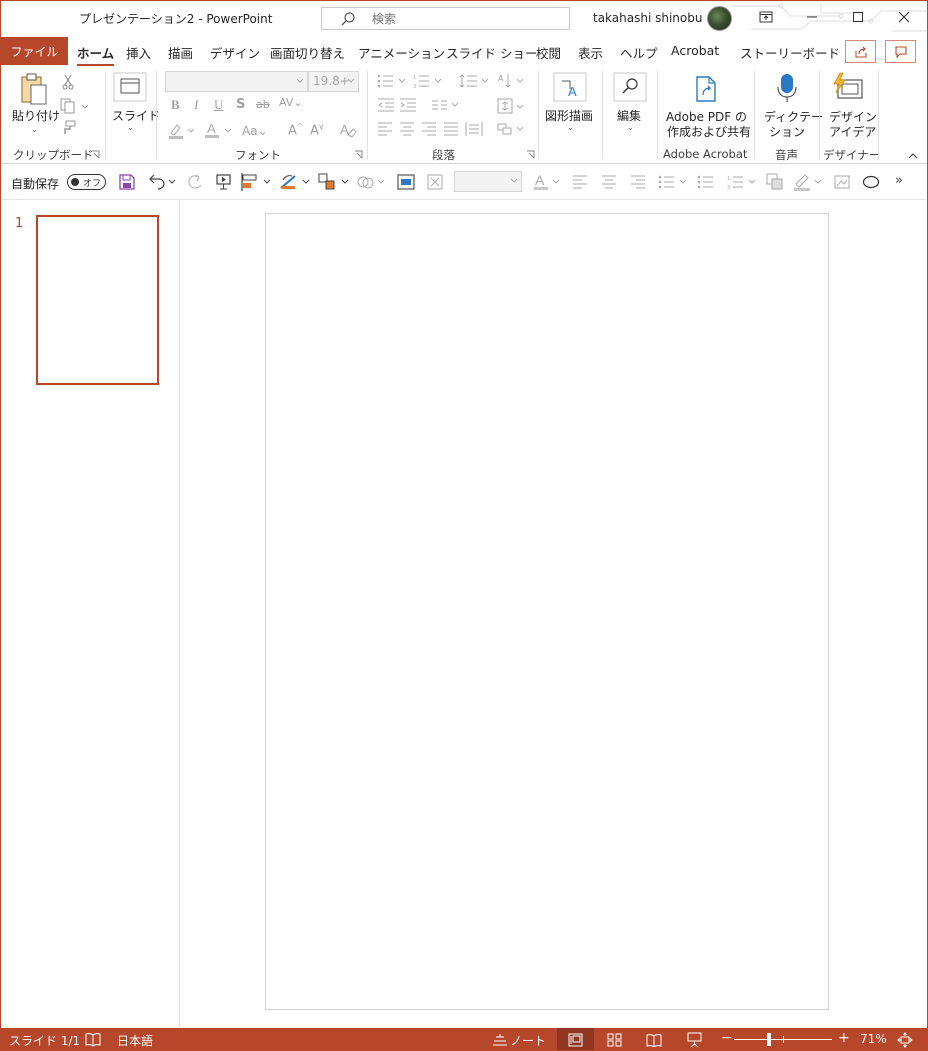 Image resolution: width=928 pixels, height=1051 pixels. What do you see at coordinates (647, 18) in the screenshot?
I see `user-name: takahashi shinobu` at bounding box center [647, 18].